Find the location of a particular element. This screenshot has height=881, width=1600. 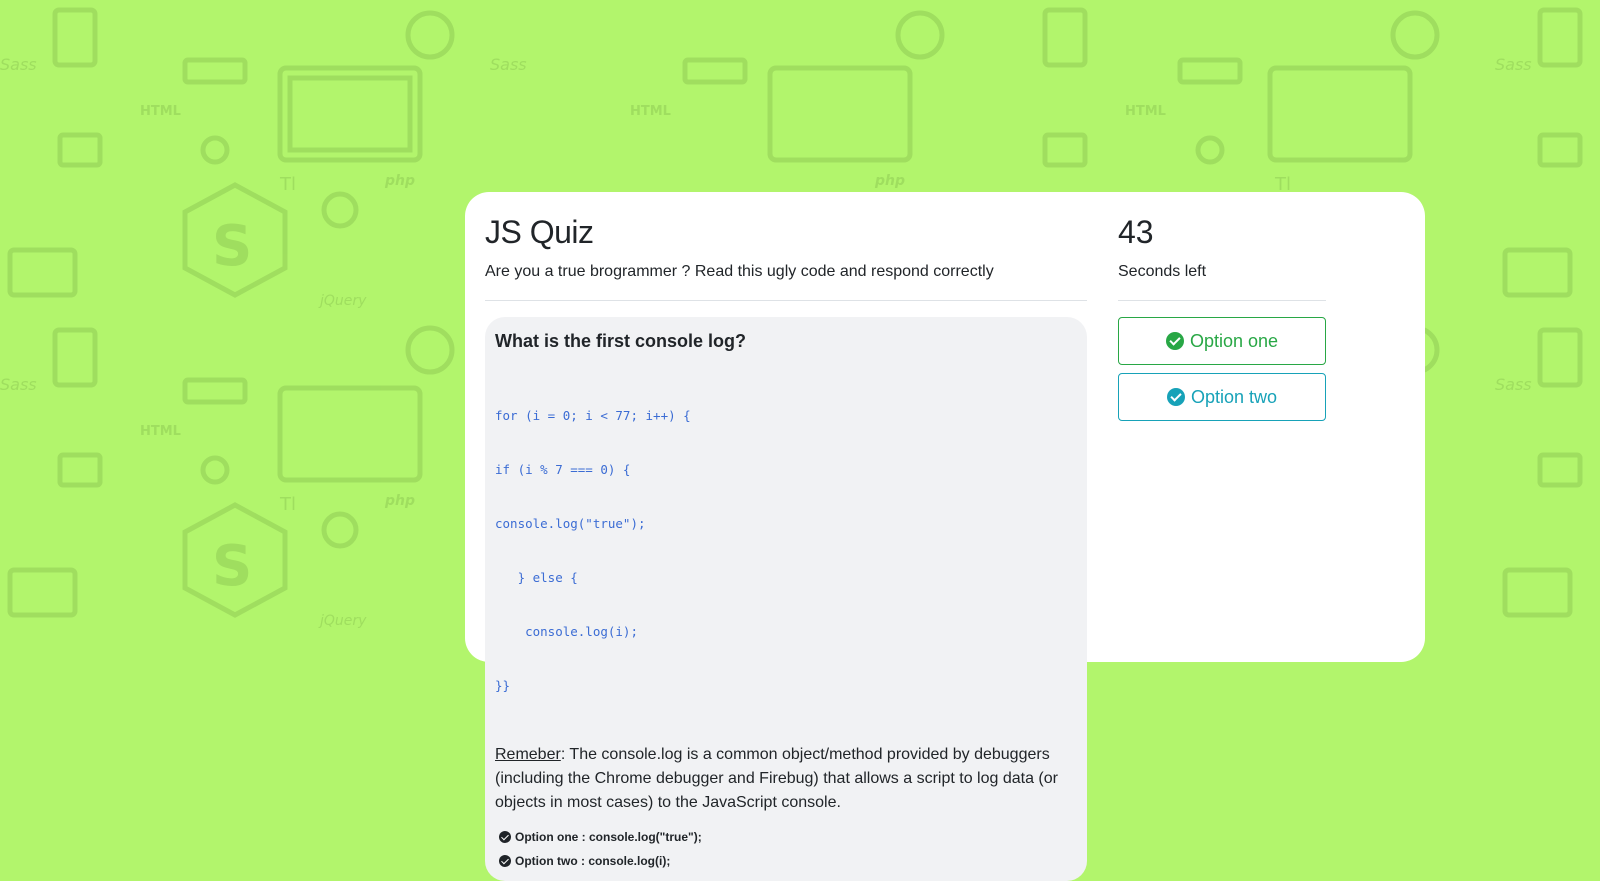

answer-text: Option two : console.log(i); is located at coordinates (593, 861).